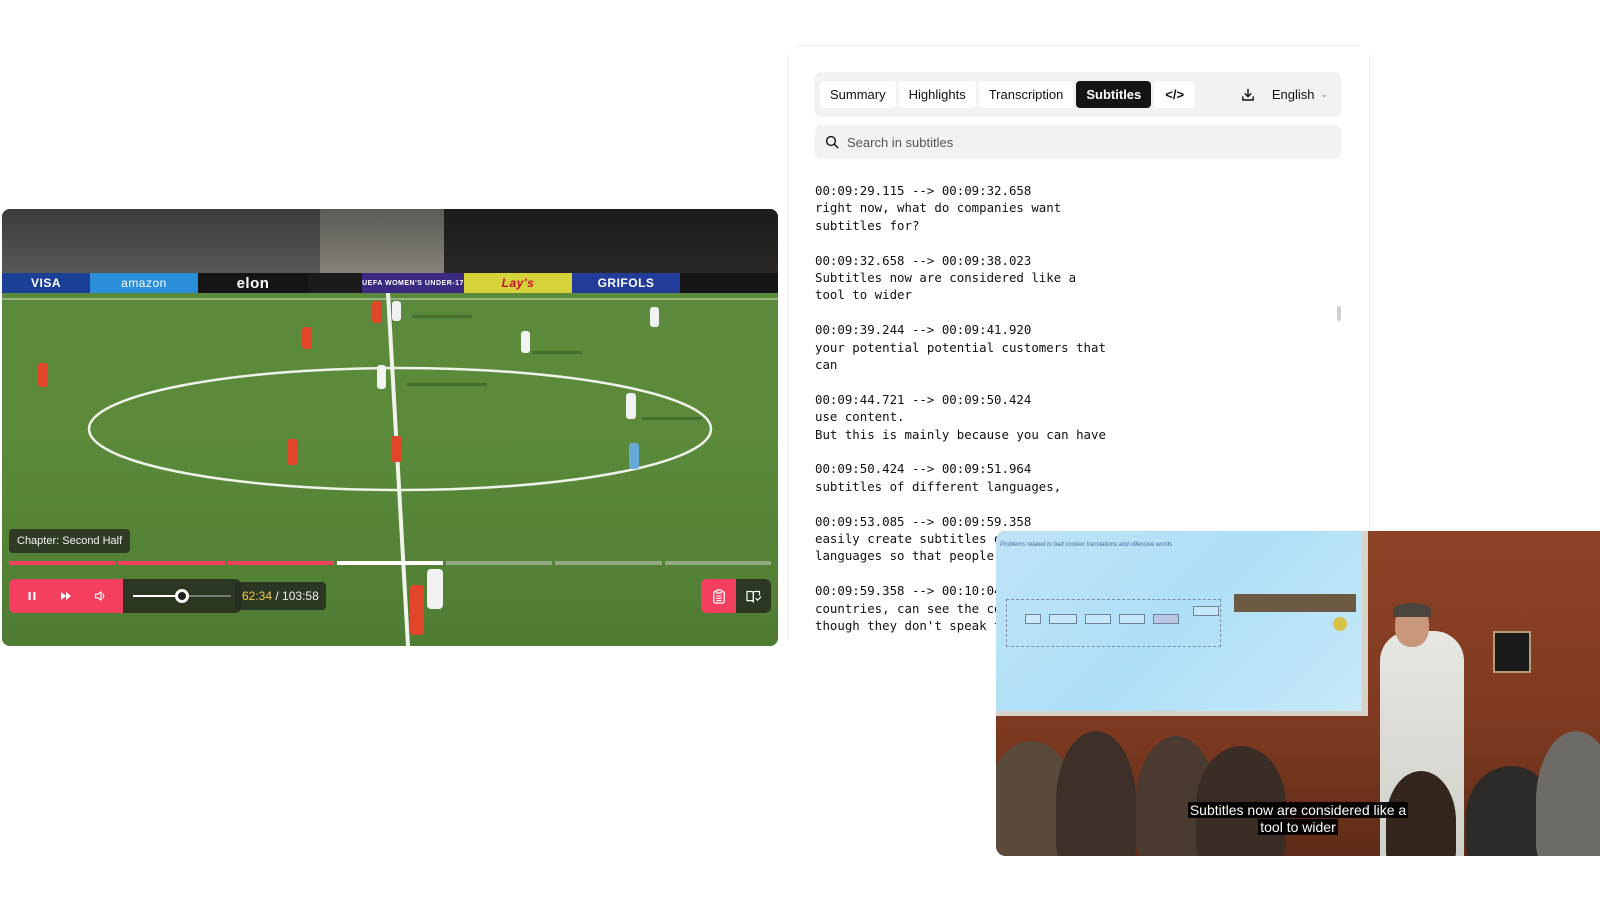 This screenshot has width=1600, height=900. Describe the element at coordinates (937, 94) in the screenshot. I see `tab-highlights: Highlights` at that location.